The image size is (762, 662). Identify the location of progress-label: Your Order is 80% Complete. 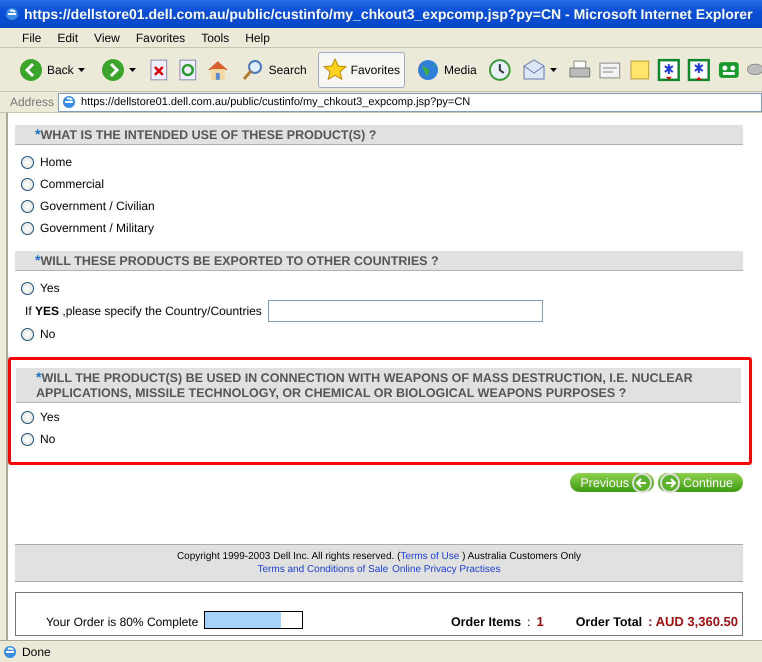
(122, 622).